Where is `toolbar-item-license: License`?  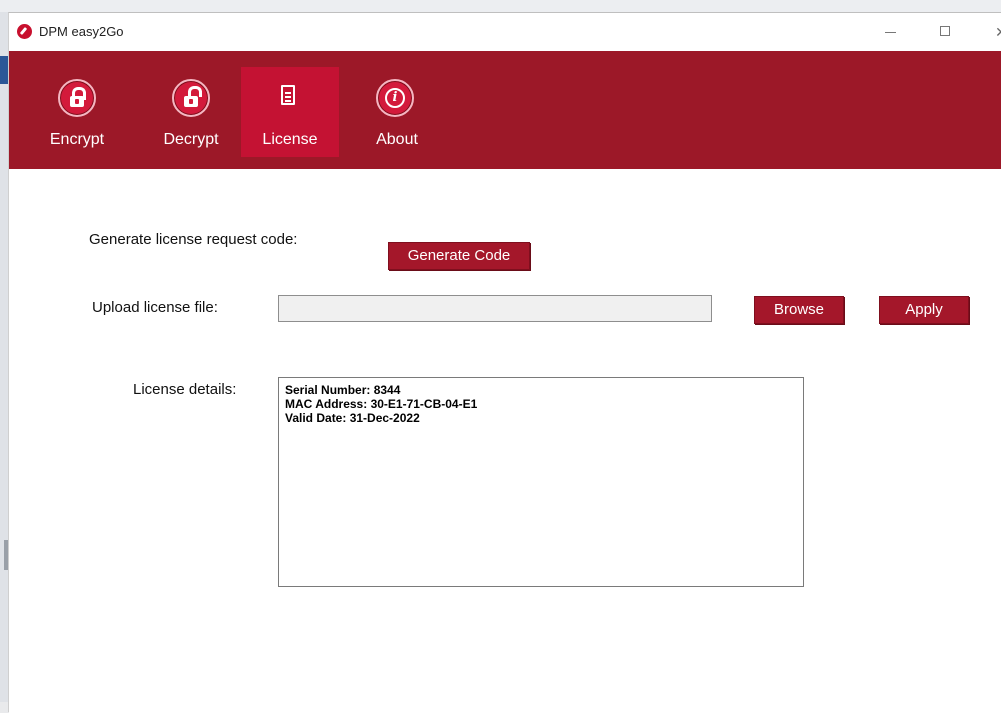 toolbar-item-license: License is located at coordinates (290, 112).